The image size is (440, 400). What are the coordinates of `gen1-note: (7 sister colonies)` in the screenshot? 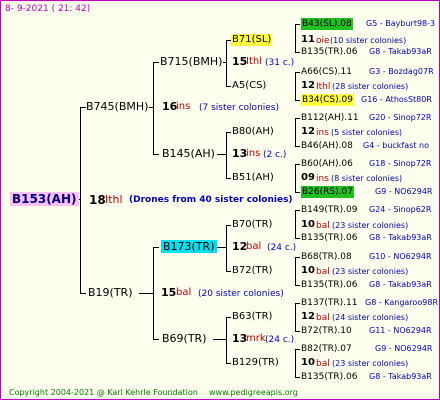 It's located at (239, 108).